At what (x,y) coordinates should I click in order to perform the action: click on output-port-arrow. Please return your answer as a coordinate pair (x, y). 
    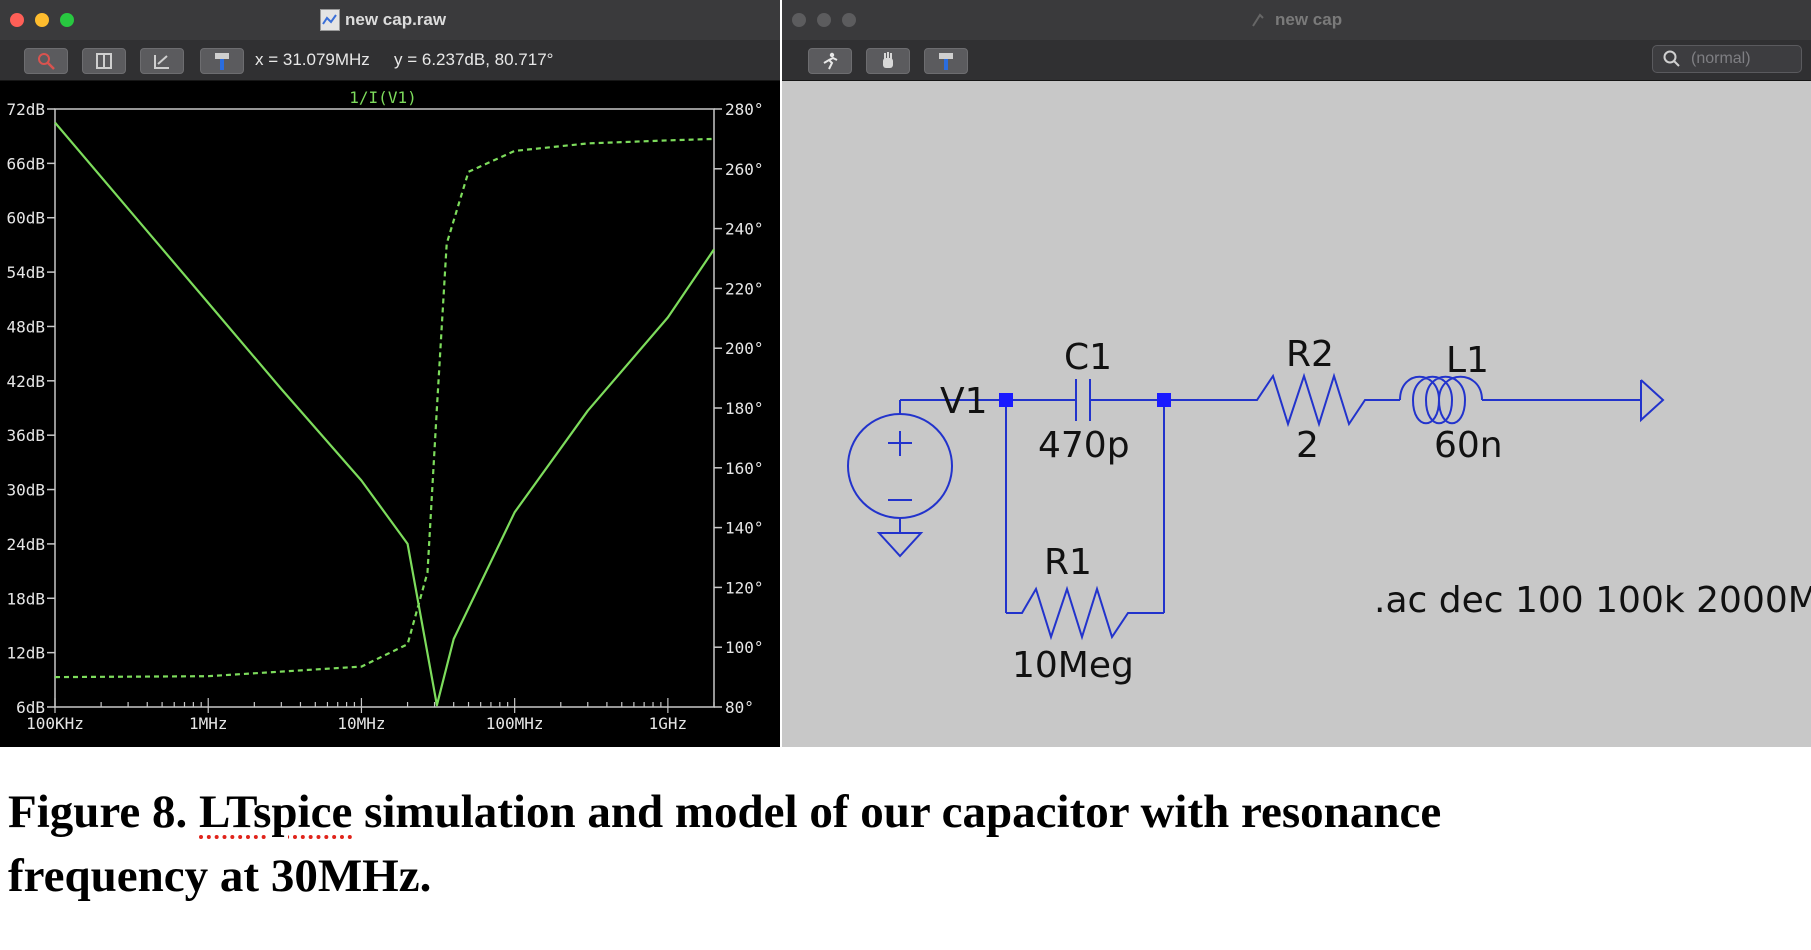
    Looking at the image, I should click on (1652, 401).